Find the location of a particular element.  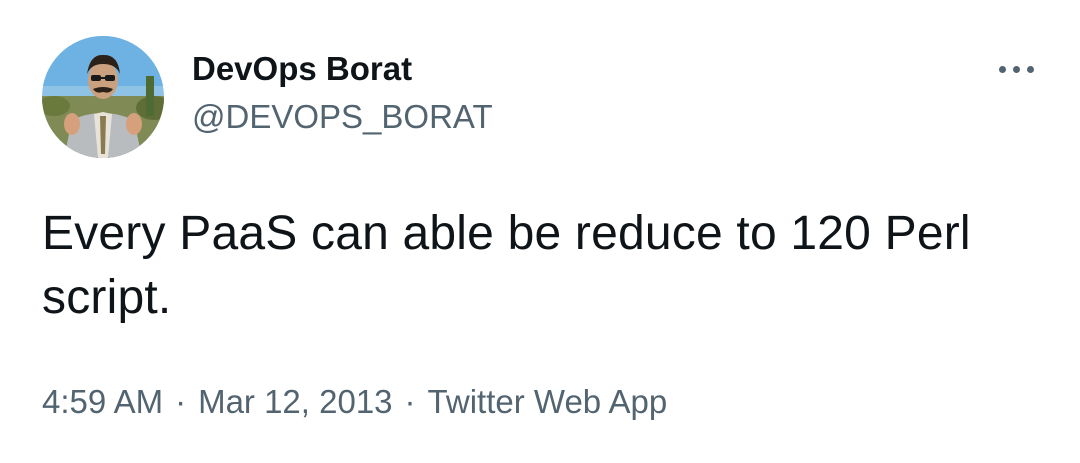

tweet-date: Mar 12, 2013 is located at coordinates (295, 401).